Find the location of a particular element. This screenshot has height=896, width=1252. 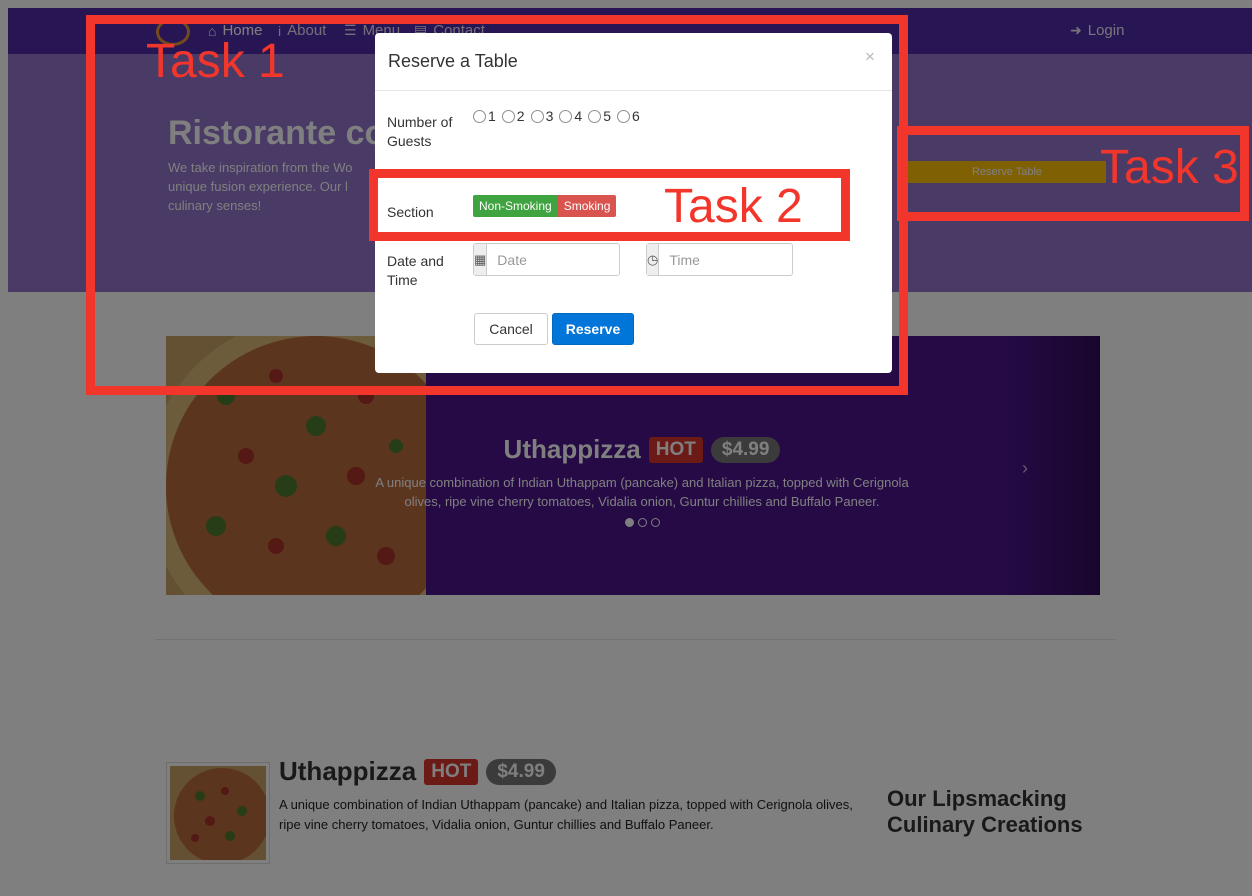

task3-annotation-label: Task 3 is located at coordinates (1169, 167).